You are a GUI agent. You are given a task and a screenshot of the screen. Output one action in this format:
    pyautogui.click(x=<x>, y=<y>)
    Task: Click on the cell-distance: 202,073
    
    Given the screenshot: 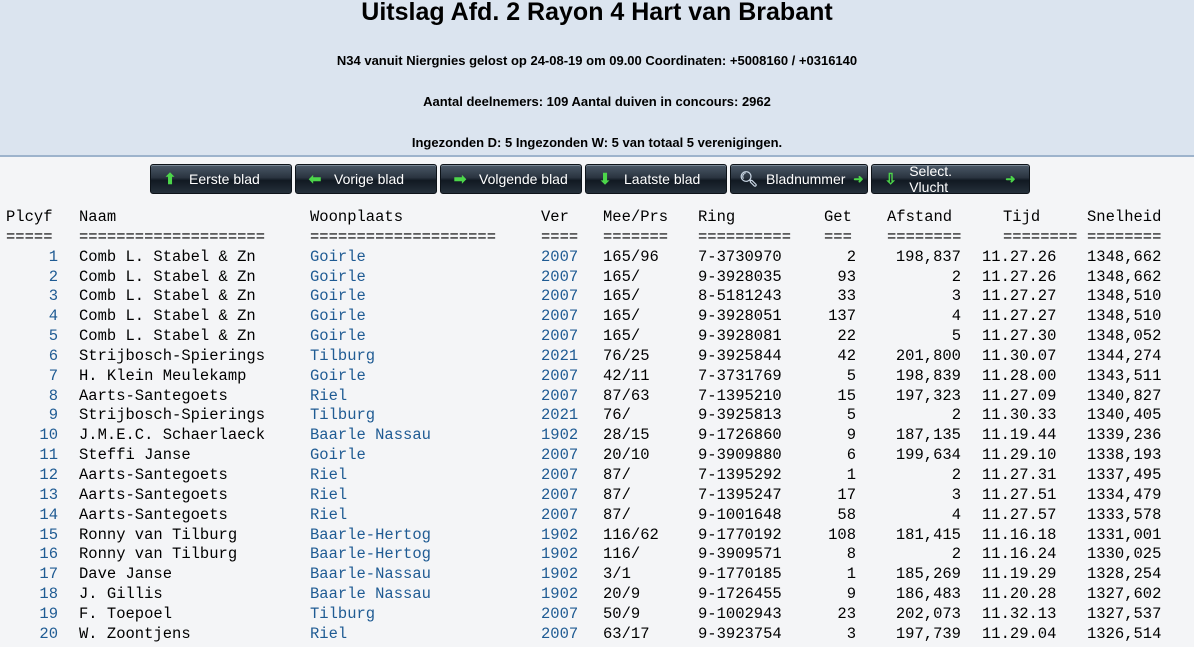 What is the action you would take?
    pyautogui.click(x=928, y=613)
    